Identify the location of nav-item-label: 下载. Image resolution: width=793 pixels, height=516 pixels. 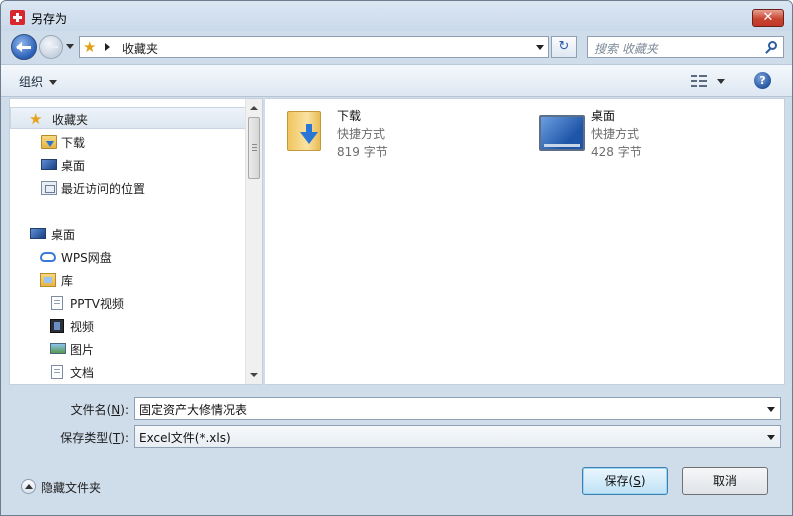
(73, 143).